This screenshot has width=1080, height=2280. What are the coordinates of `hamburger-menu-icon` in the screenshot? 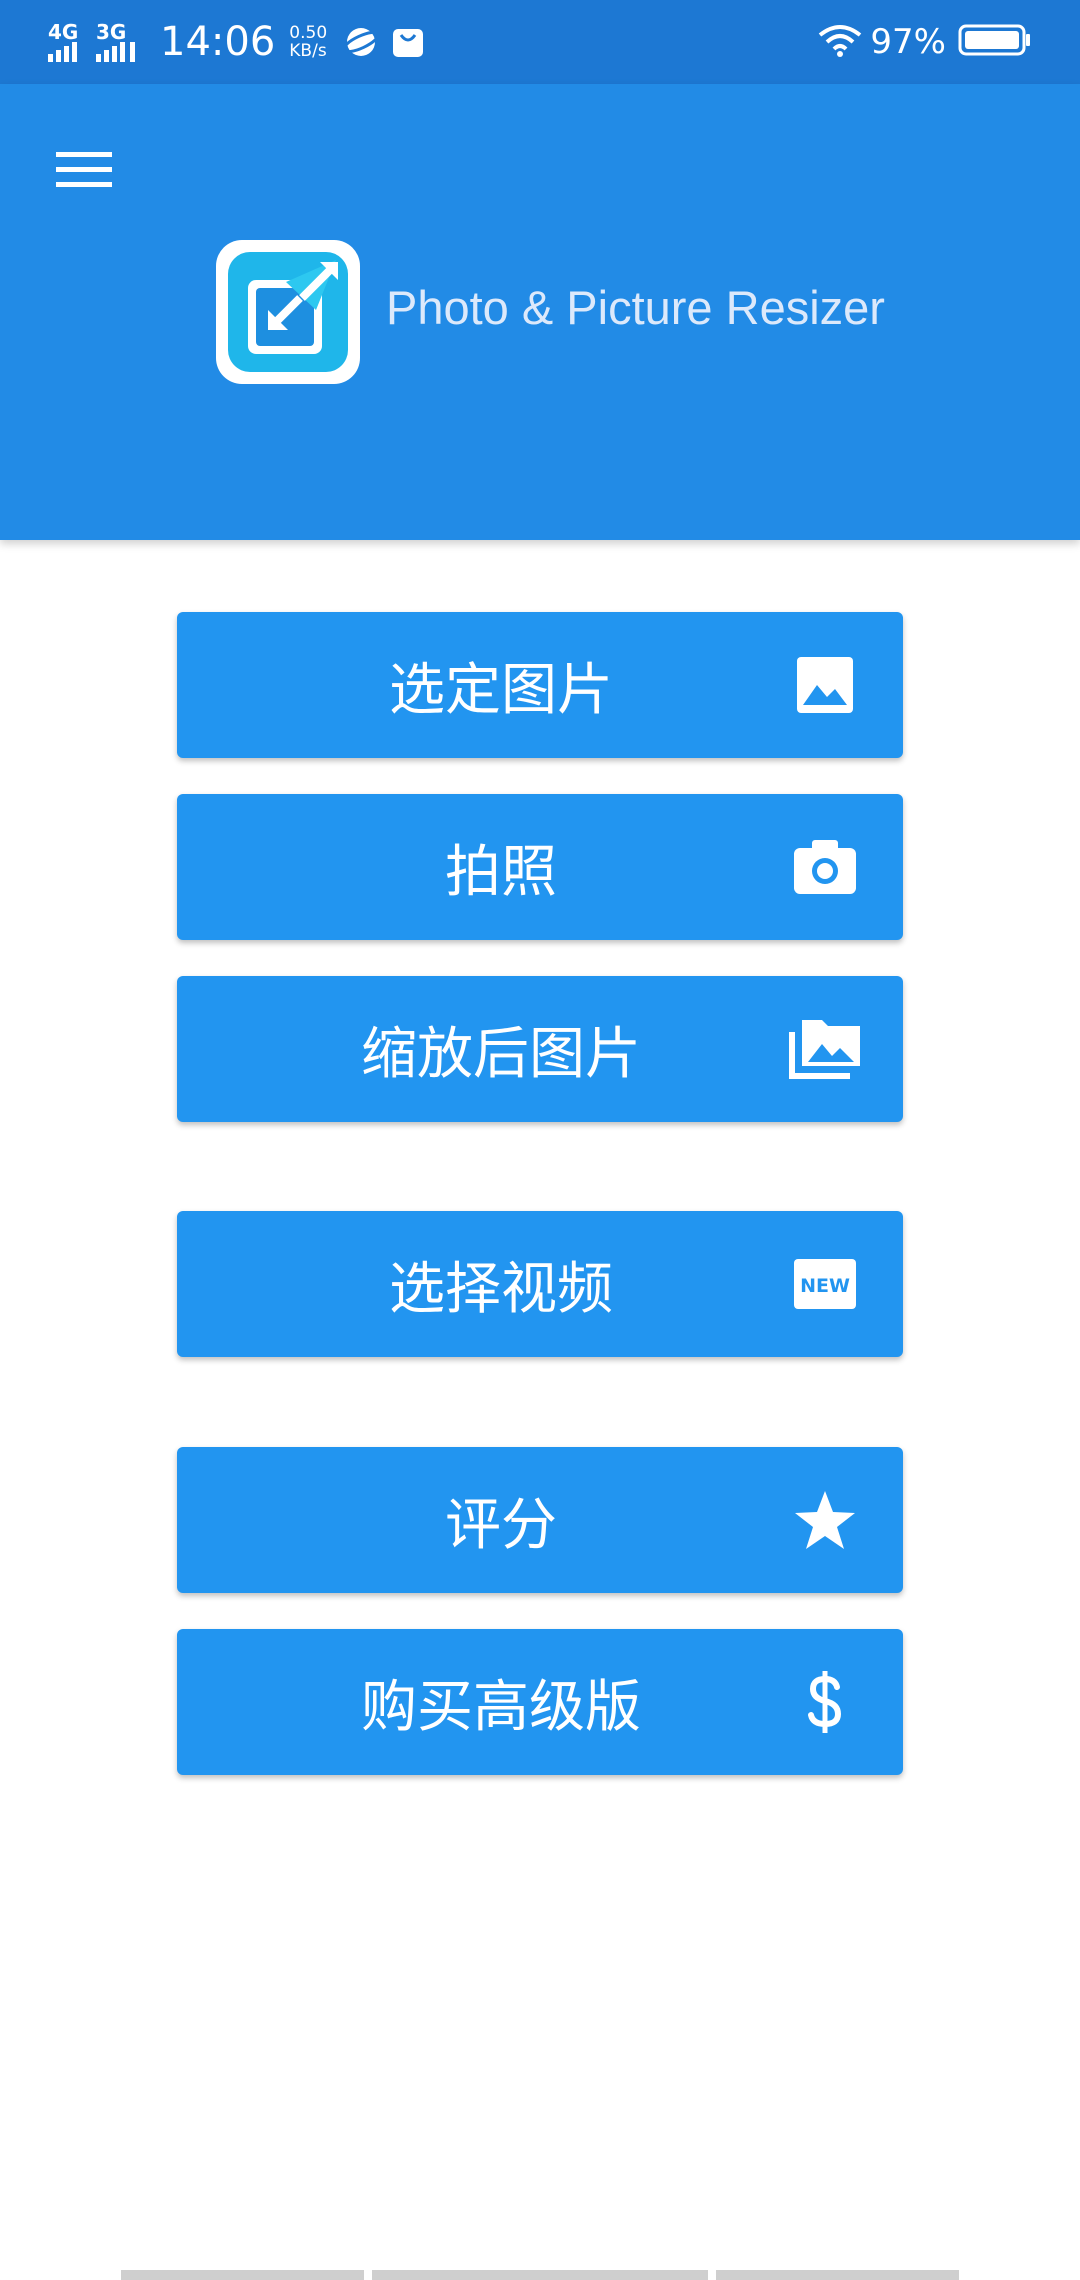 It's located at (84, 169).